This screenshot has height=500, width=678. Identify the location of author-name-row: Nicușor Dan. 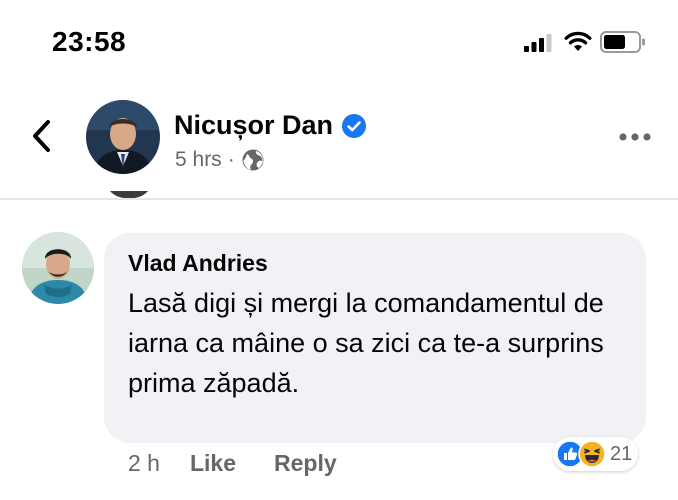
(270, 125).